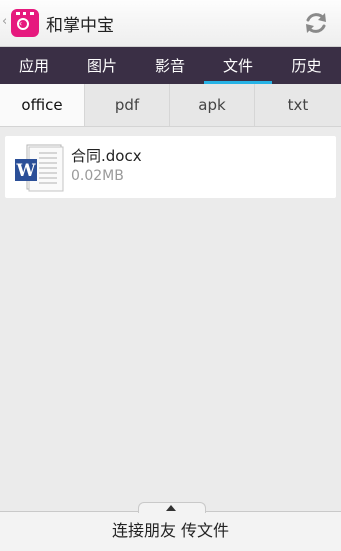  I want to click on file-type-tabs: office pdf apk txt, so click(170, 105).